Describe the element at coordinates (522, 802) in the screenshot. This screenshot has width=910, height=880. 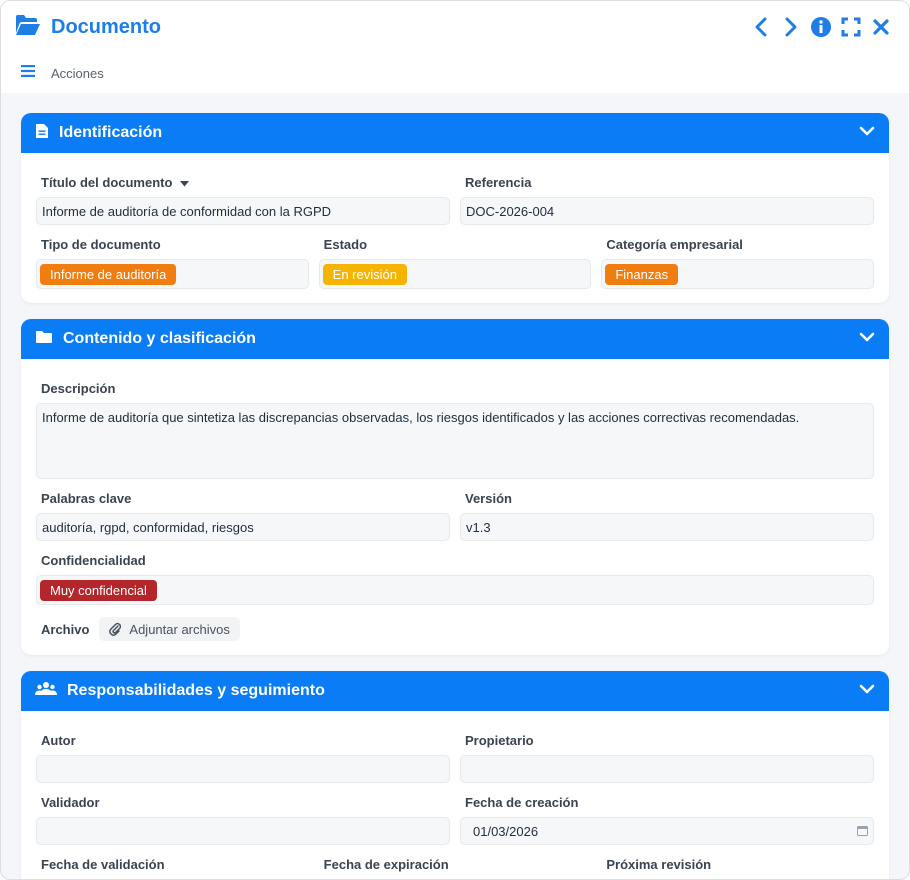
I see `fecha-creacion-label: Fecha de creación` at that location.